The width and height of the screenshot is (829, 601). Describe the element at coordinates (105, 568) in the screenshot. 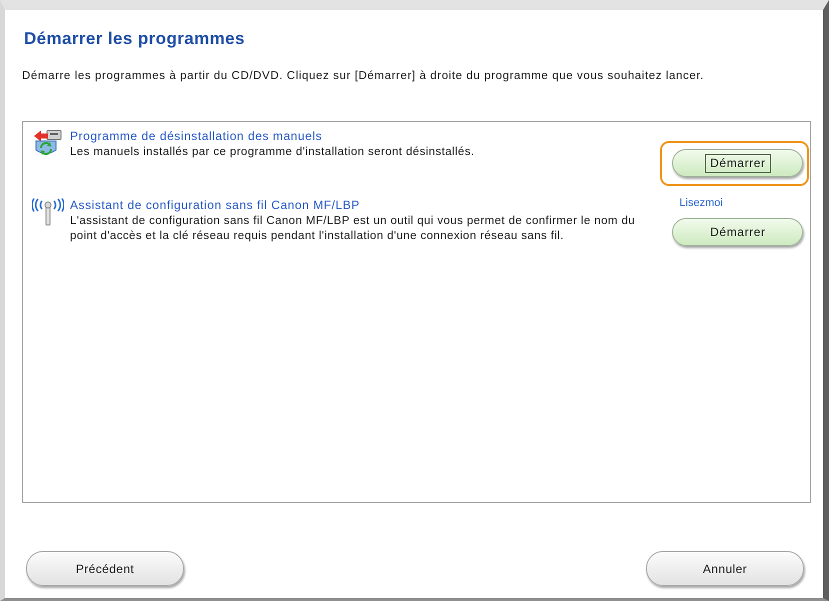

I see `previous-button: Précédent` at that location.